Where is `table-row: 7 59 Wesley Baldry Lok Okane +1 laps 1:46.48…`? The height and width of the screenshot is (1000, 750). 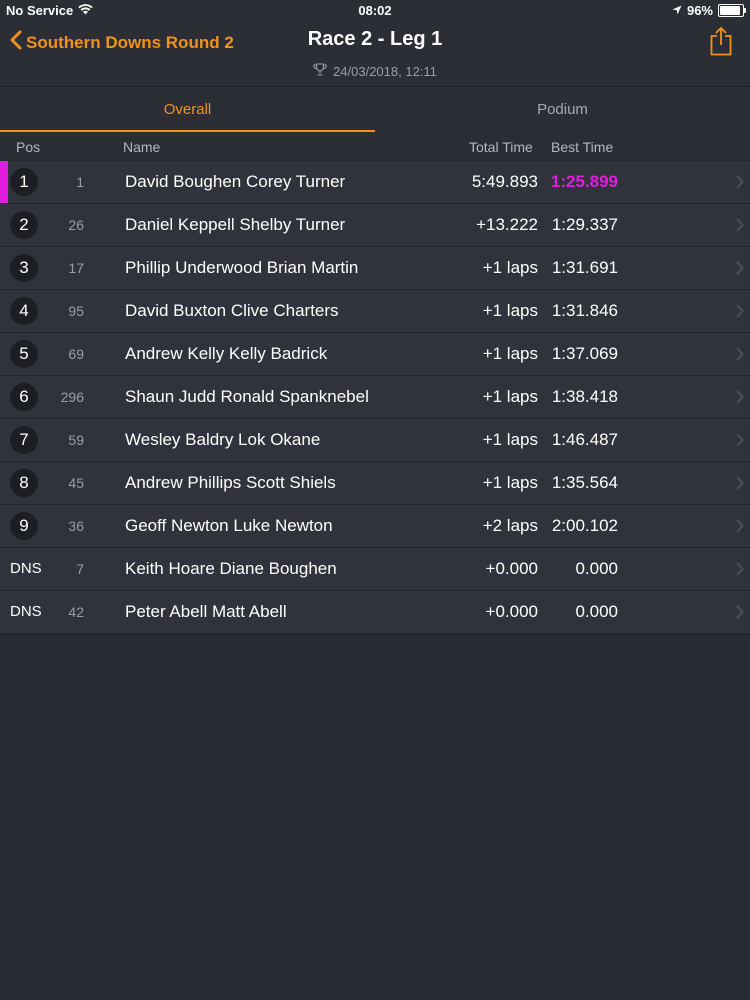
table-row: 7 59 Wesley Baldry Lok Okane +1 laps 1:46.48… is located at coordinates (375, 440).